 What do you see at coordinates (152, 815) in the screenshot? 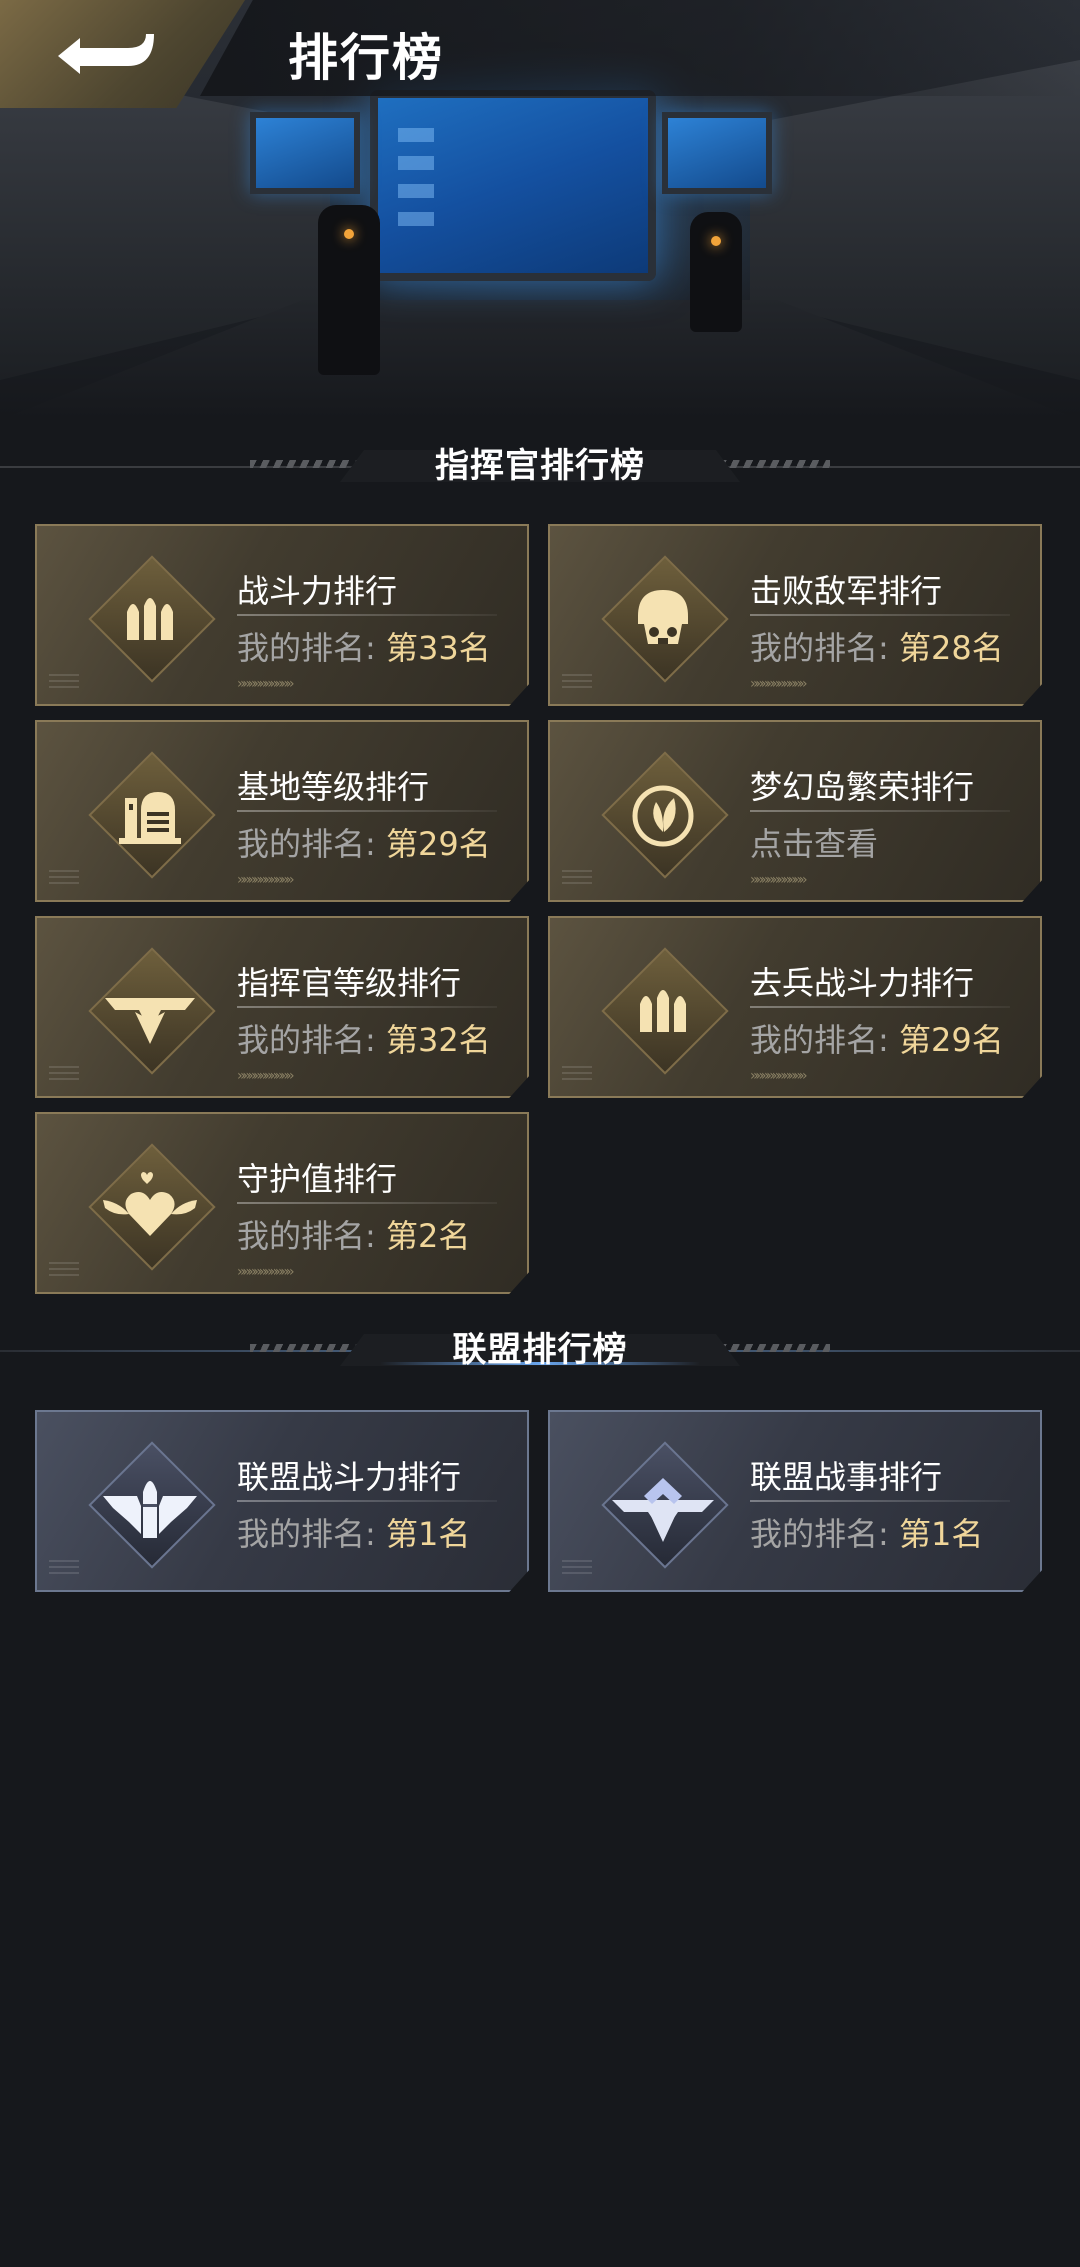
I see `base-building-icon` at bounding box center [152, 815].